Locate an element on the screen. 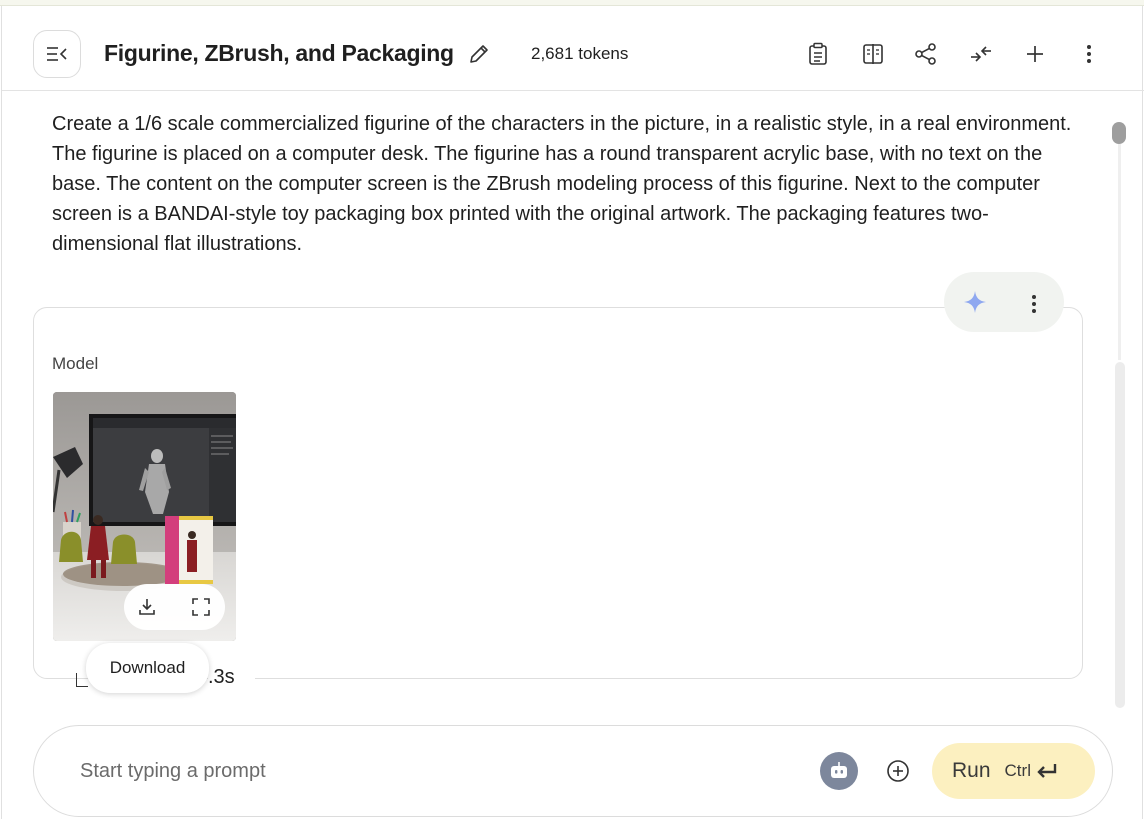 This screenshot has height=819, width=1144. page-title: Figurine, ZBrush, and Packaging is located at coordinates (279, 53).